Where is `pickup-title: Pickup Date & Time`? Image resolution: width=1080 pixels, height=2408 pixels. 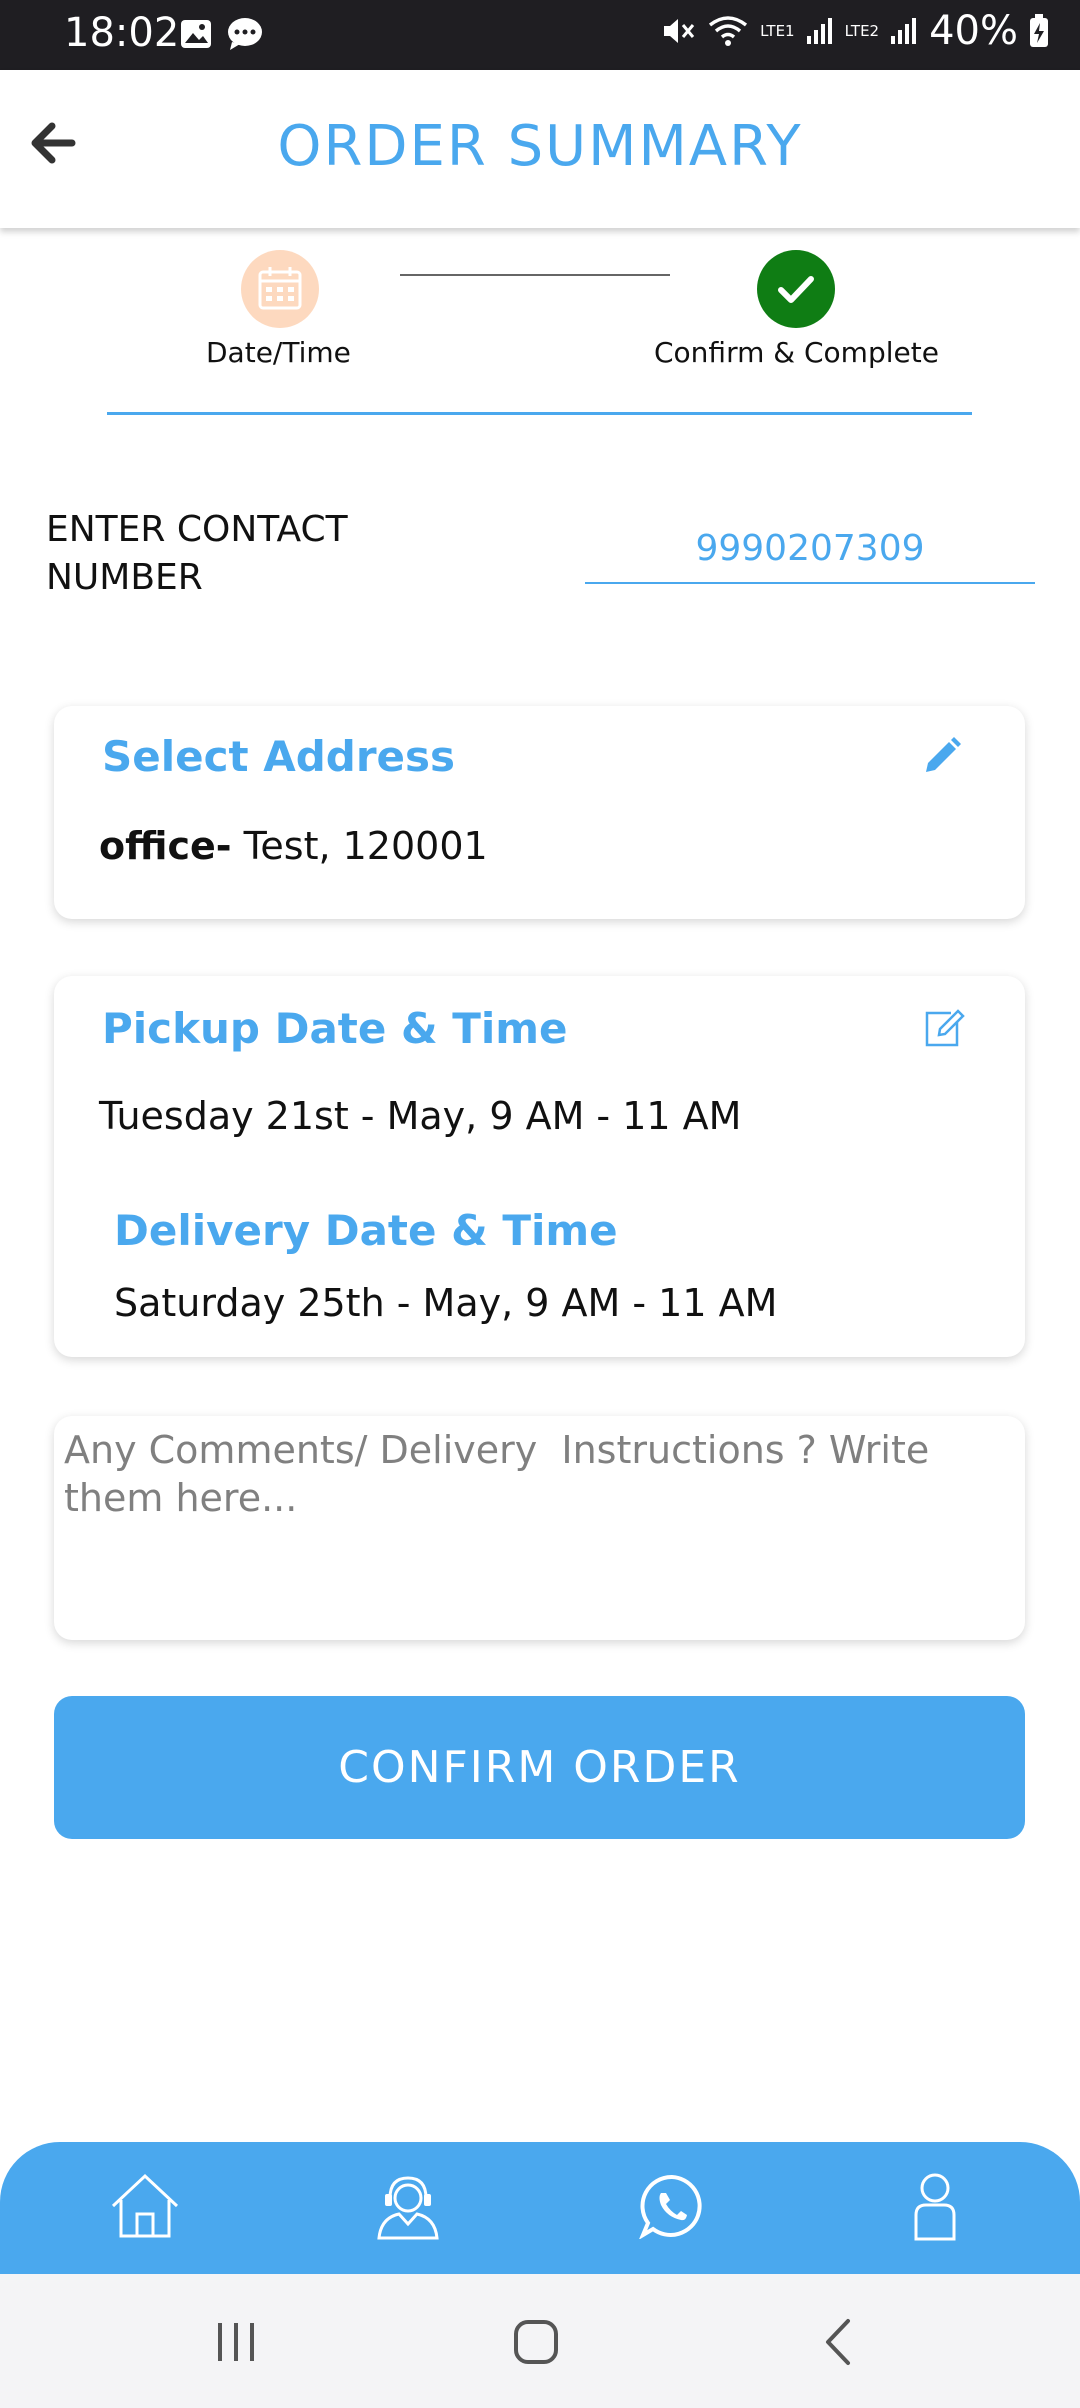 pickup-title: Pickup Date & Time is located at coordinates (335, 1028).